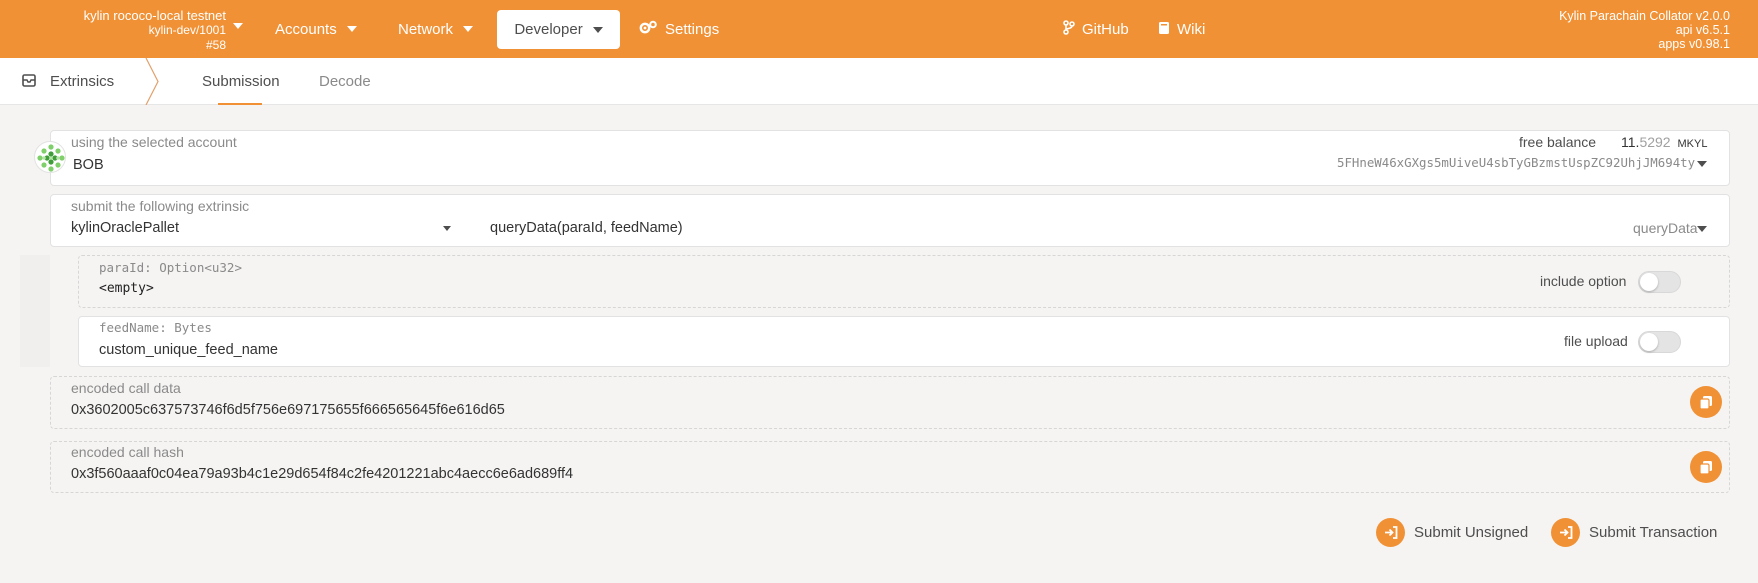 Image resolution: width=1758 pixels, height=583 pixels. I want to click on nav-settings-label: Settings, so click(692, 29).